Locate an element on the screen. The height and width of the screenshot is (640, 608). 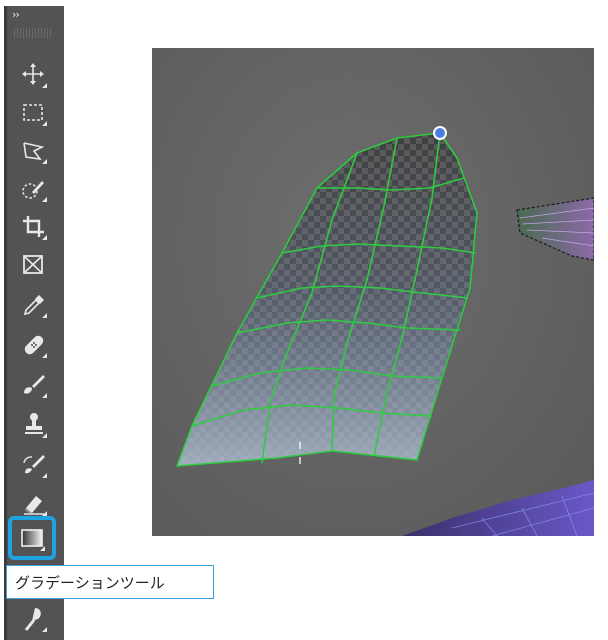
collapse-panel-icon: ›› is located at coordinates (16, 14).